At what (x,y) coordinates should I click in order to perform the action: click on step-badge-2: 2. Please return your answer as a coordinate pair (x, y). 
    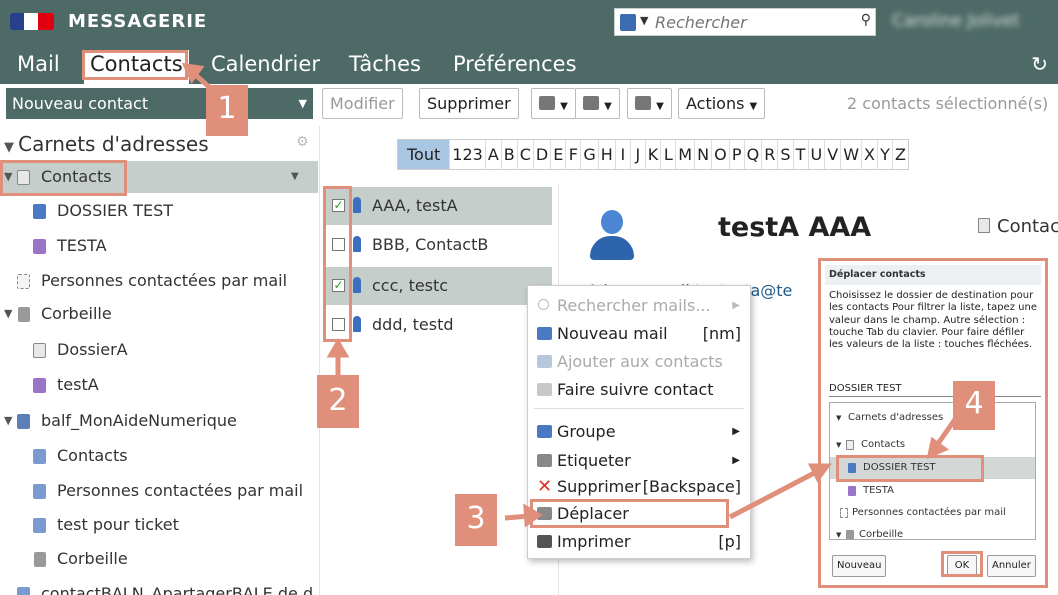
    Looking at the image, I should click on (338, 401).